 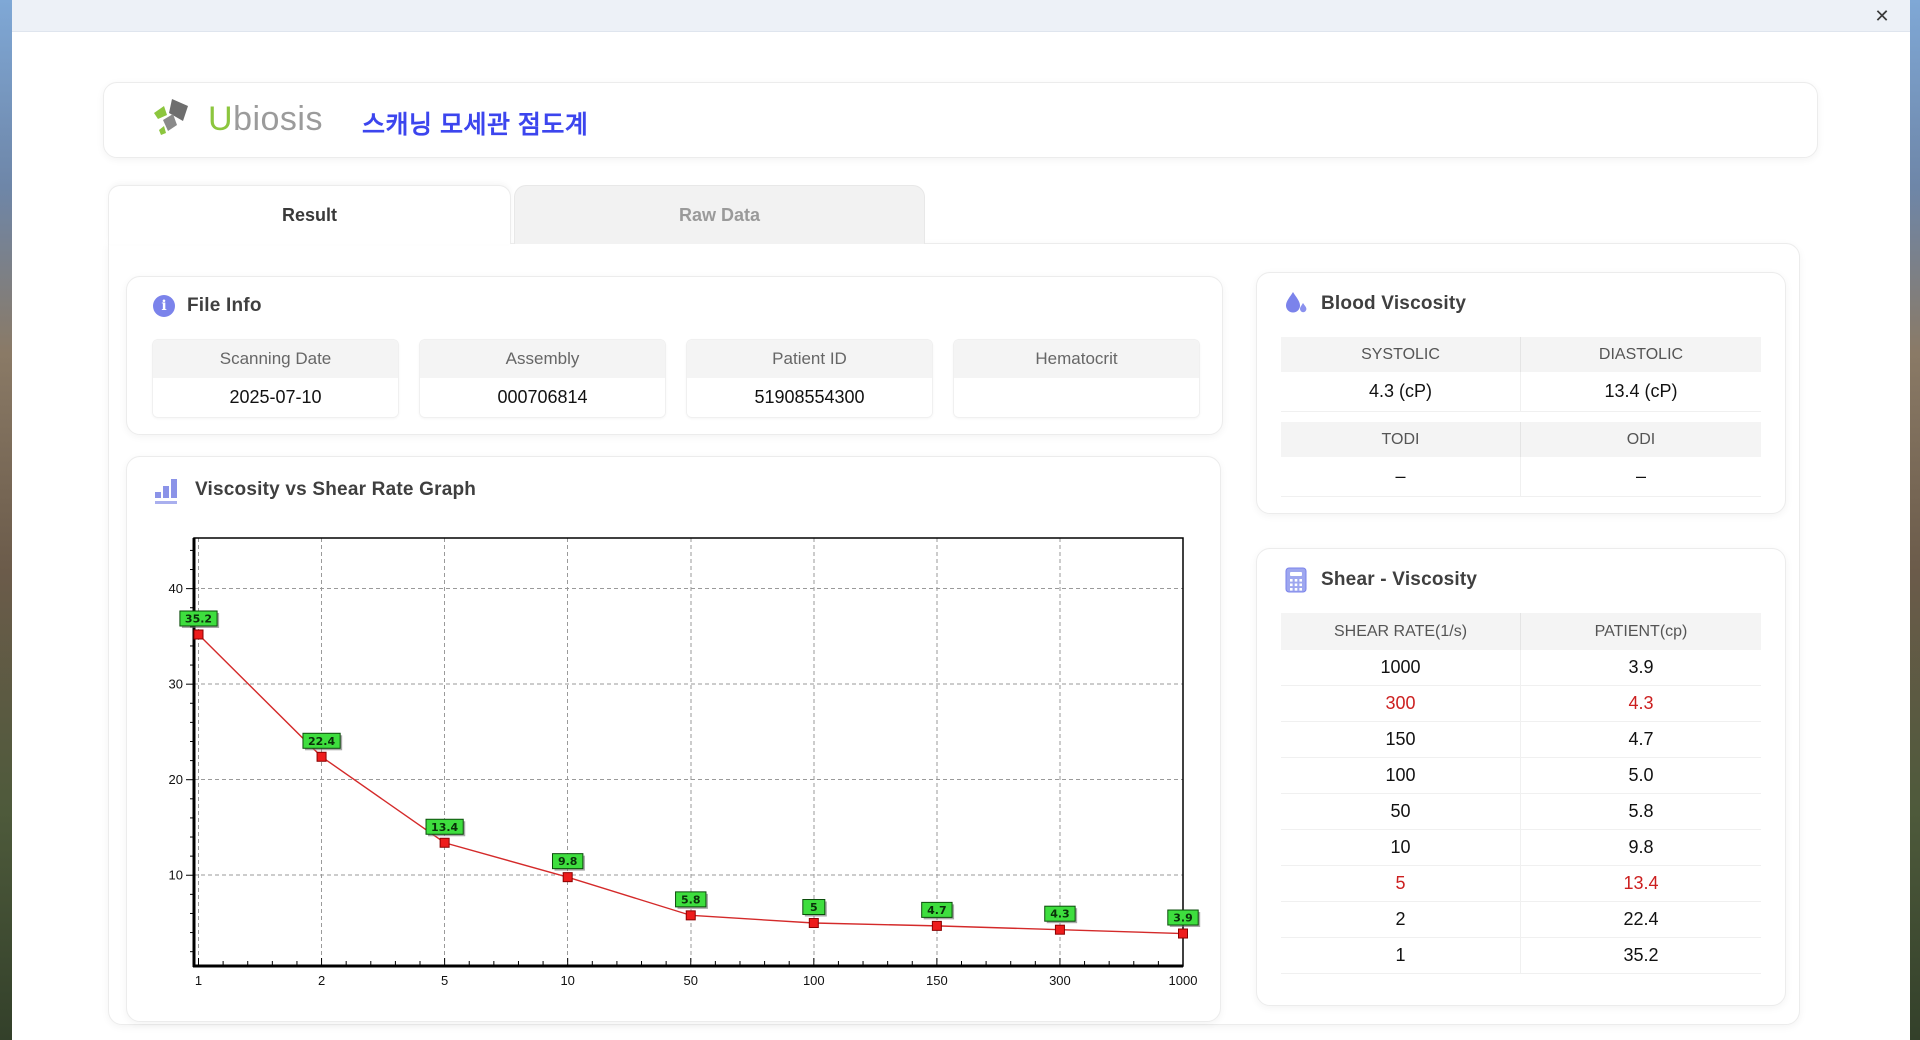 What do you see at coordinates (719, 214) in the screenshot?
I see `tab-raw-data: Raw Data` at bounding box center [719, 214].